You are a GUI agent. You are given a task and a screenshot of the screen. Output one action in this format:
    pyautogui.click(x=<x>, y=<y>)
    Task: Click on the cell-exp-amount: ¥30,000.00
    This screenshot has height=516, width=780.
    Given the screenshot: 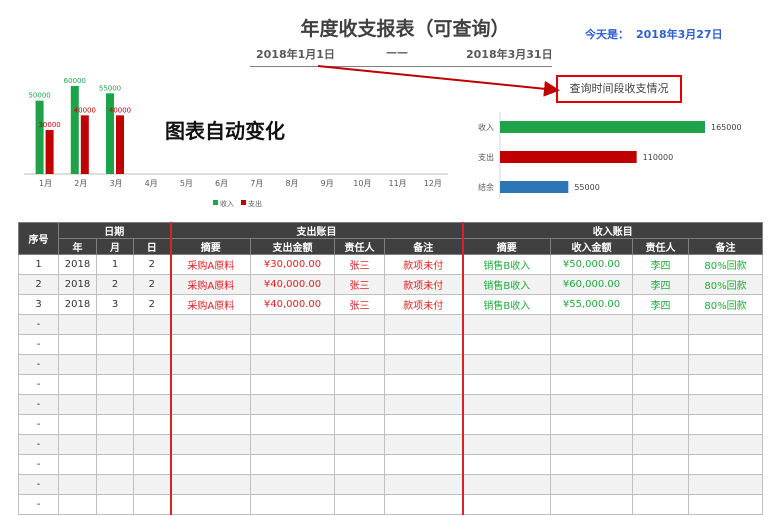 What is the action you would take?
    pyautogui.click(x=293, y=264)
    